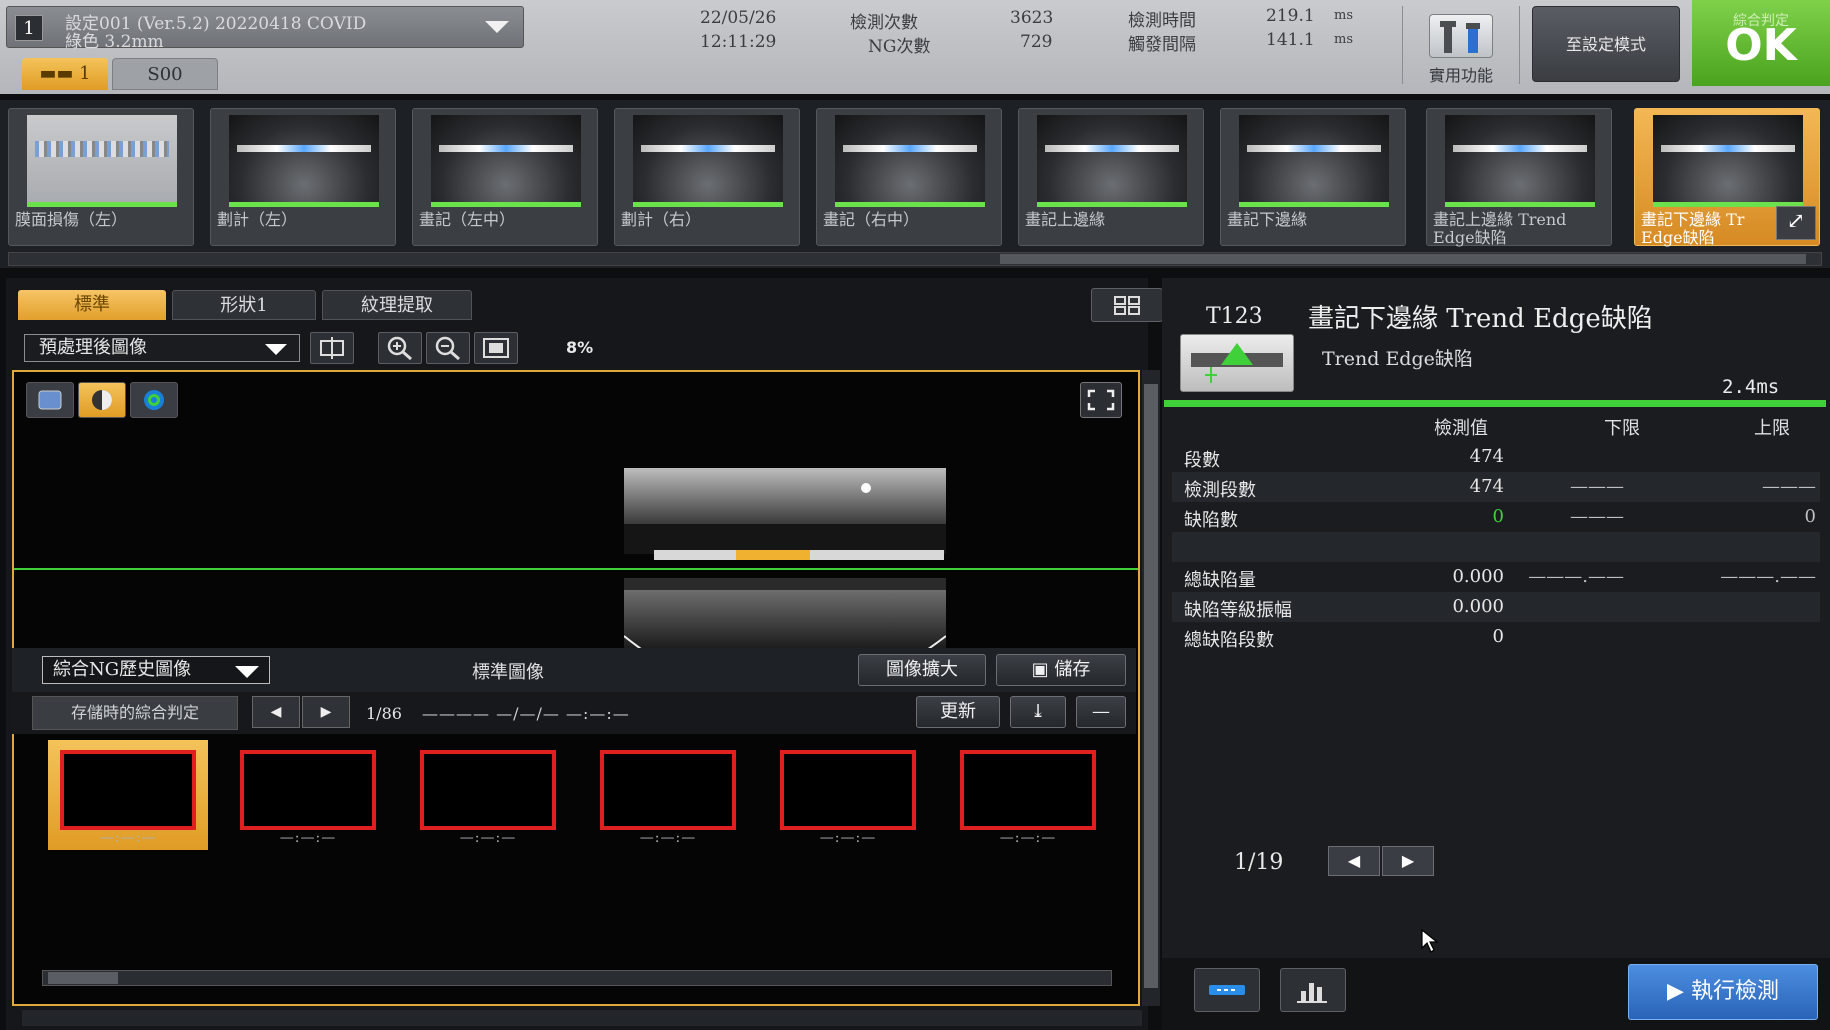 This screenshot has width=1830, height=1030. Describe the element at coordinates (276, 712) in the screenshot. I see `prev-icon: ◀` at that location.